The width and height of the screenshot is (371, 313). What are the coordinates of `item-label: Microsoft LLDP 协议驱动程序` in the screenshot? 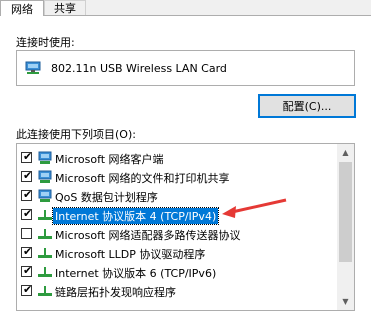 It's located at (130, 254).